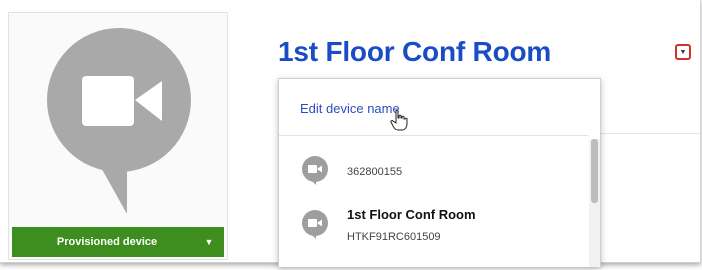  What do you see at coordinates (119, 120) in the screenshot?
I see `video-camera-chat-bubble-icon` at bounding box center [119, 120].